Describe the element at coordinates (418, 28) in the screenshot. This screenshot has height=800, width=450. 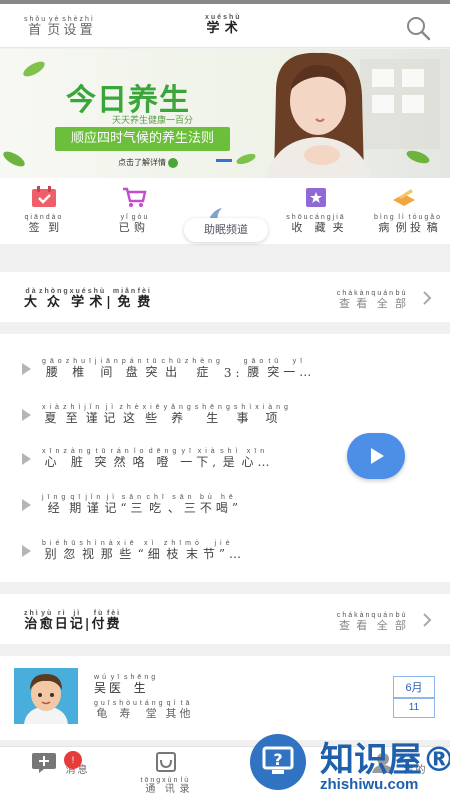
I see `search-icon` at that location.